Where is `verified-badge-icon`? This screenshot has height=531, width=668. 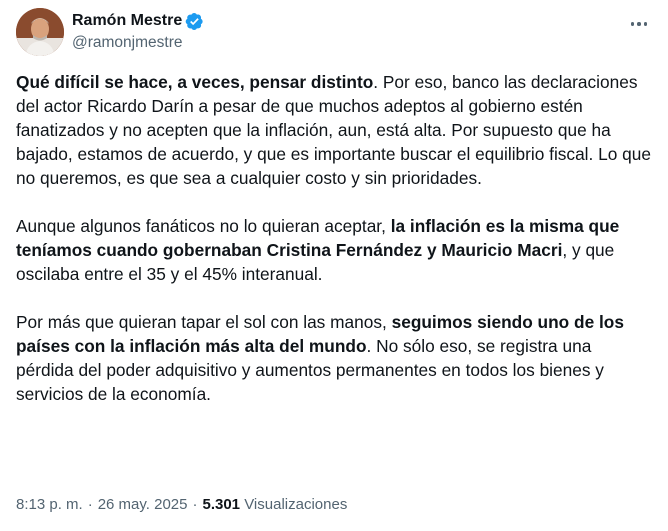 verified-badge-icon is located at coordinates (194, 21).